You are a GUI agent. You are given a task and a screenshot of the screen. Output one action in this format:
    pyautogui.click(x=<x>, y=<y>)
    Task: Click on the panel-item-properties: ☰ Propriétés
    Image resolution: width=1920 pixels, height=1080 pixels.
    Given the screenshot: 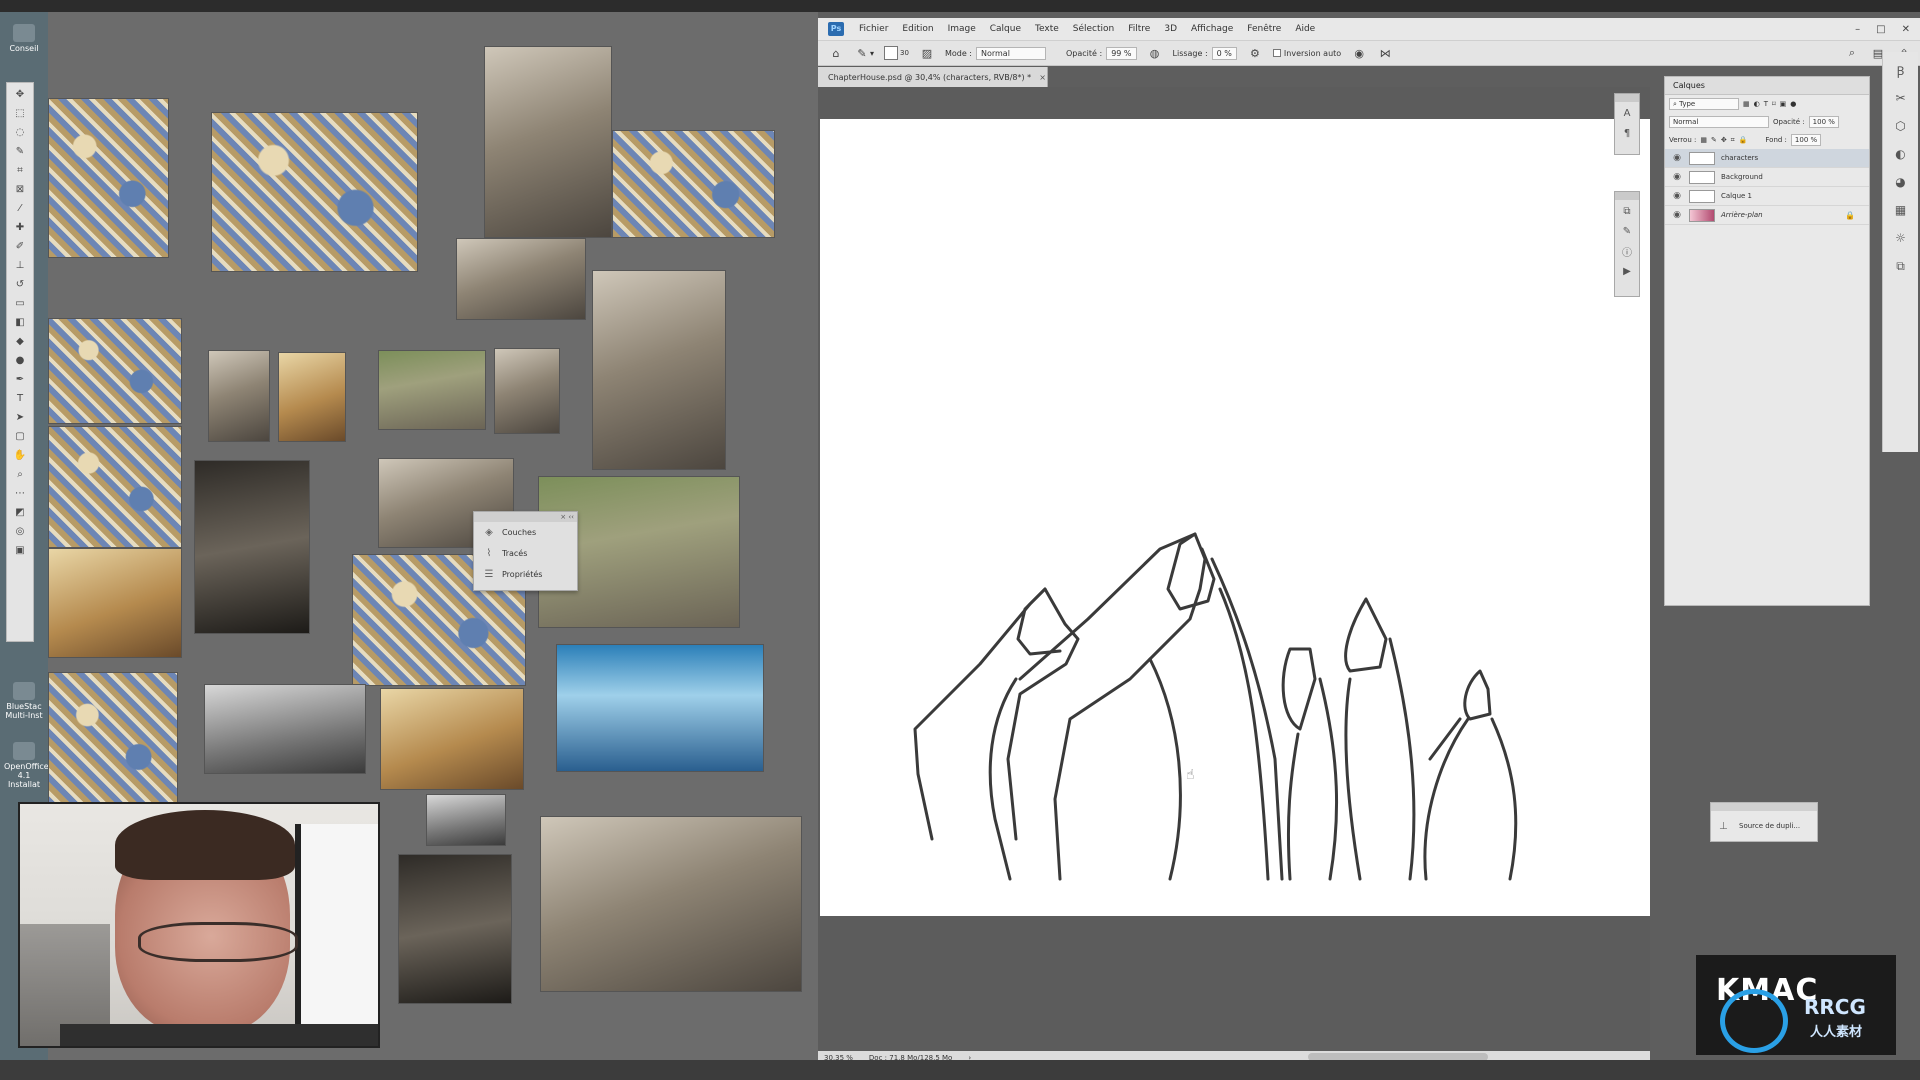 What is the action you would take?
    pyautogui.click(x=525, y=574)
    